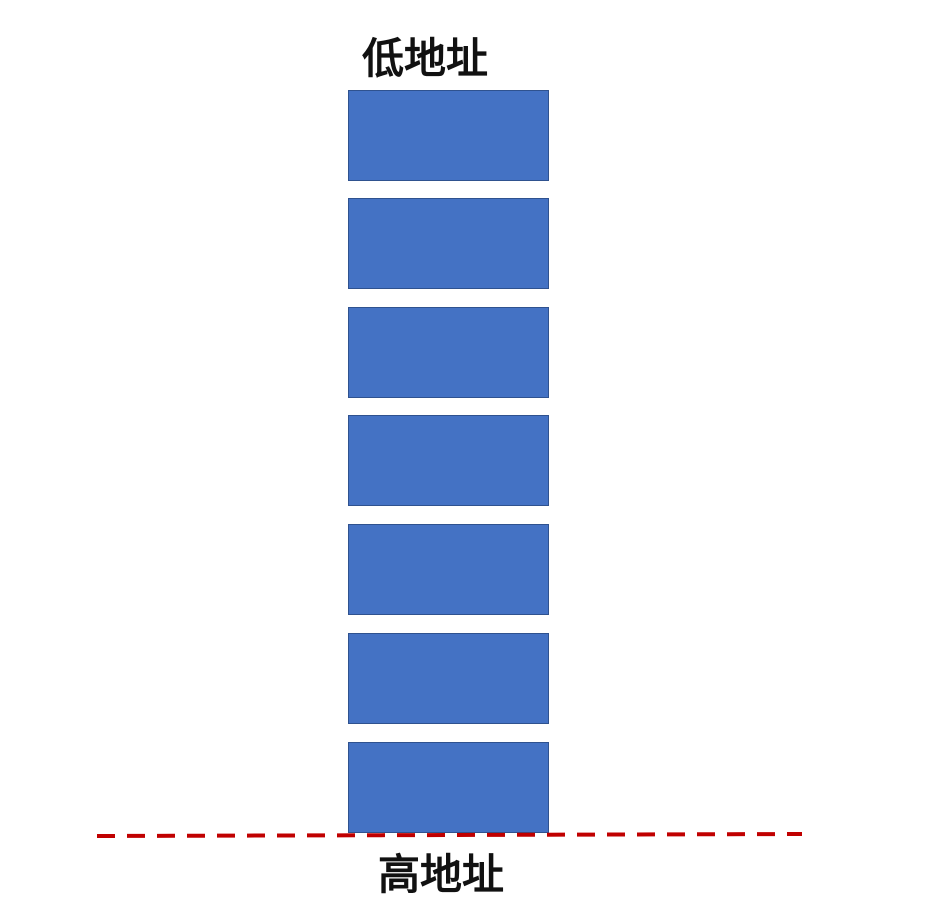 This screenshot has width=928, height=923. I want to click on dashed-line, so click(449, 835).